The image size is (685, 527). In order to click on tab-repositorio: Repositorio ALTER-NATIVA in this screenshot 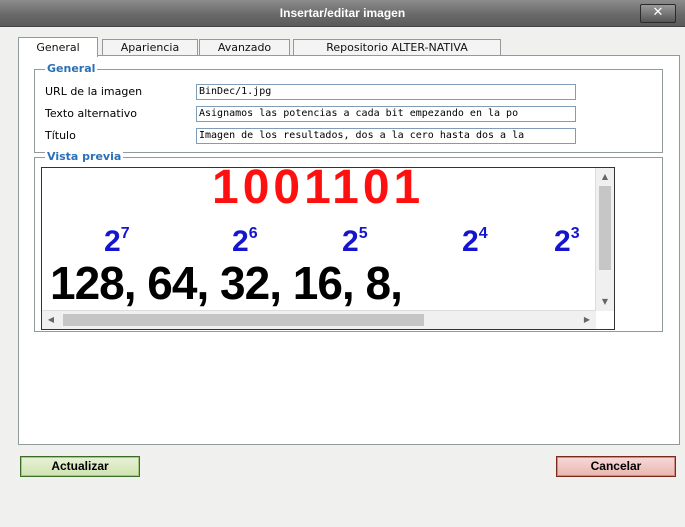, I will do `click(397, 47)`.